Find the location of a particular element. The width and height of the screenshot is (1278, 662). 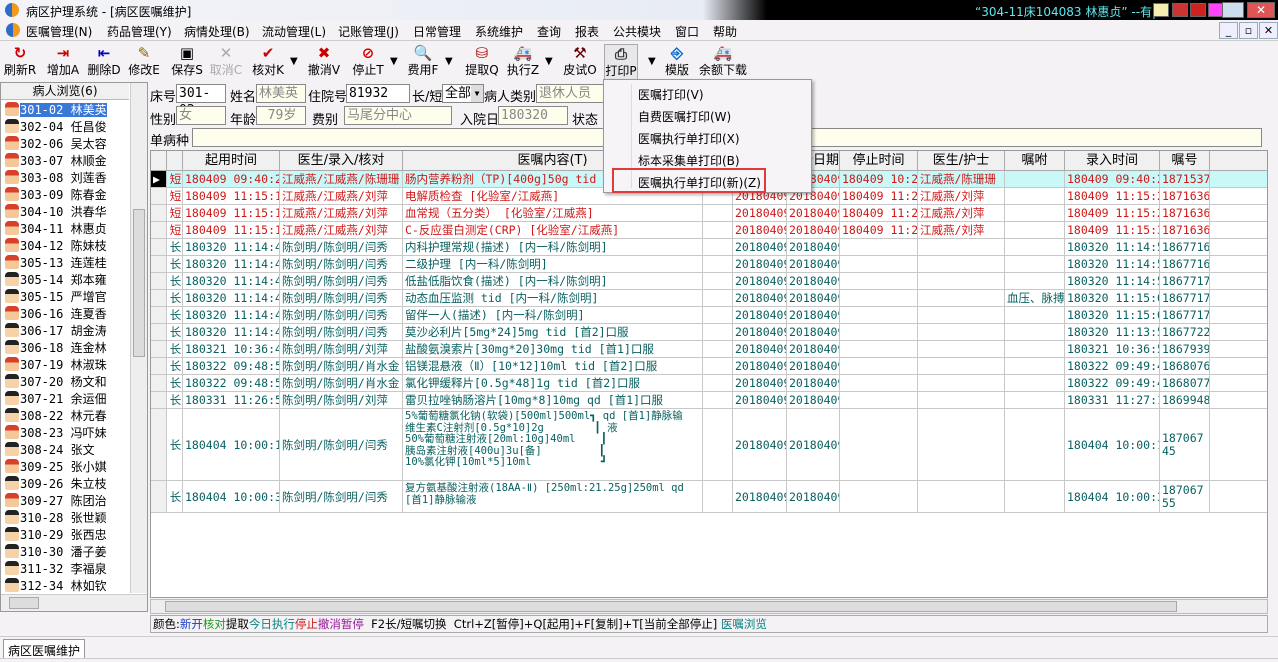

patient-list-item: 312-34 林如钦 is located at coordinates (67, 586).